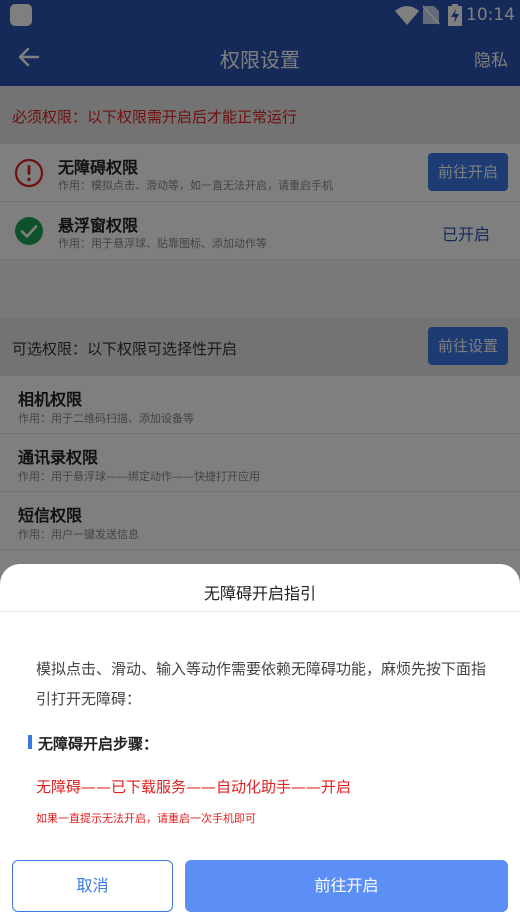  What do you see at coordinates (98, 744) in the screenshot?
I see `steps-title: 无障碍开启步骤：` at bounding box center [98, 744].